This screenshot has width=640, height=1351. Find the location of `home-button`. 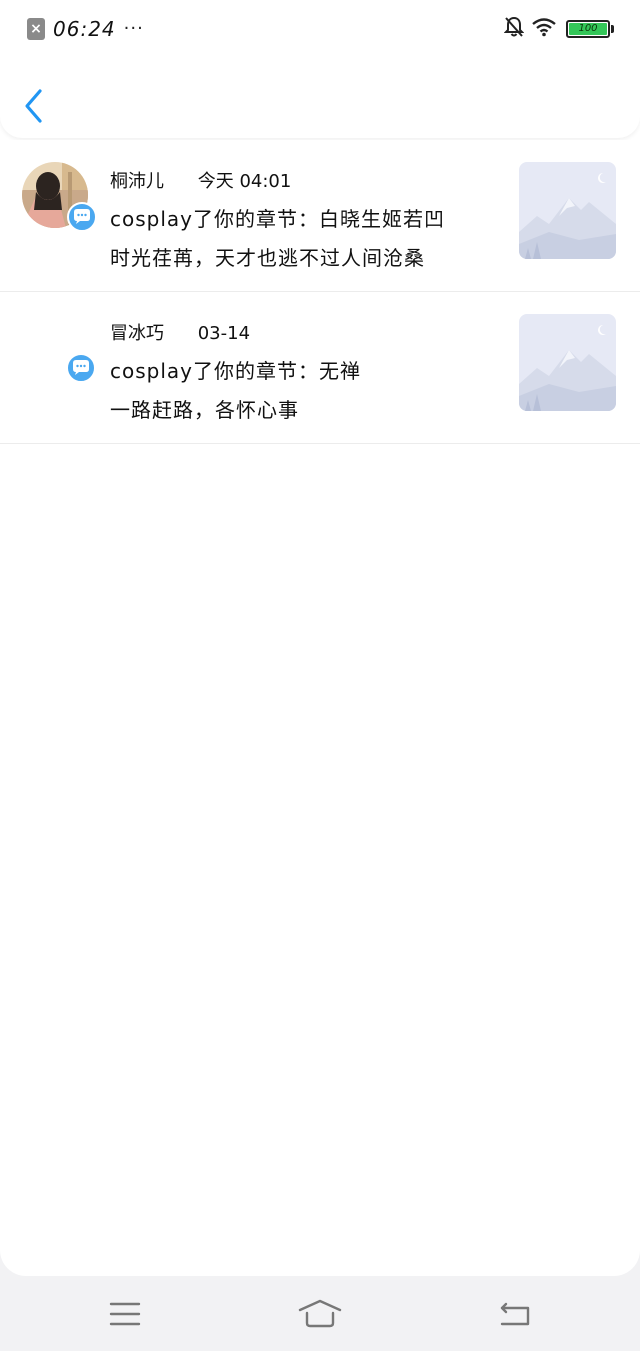

home-button is located at coordinates (320, 1314).